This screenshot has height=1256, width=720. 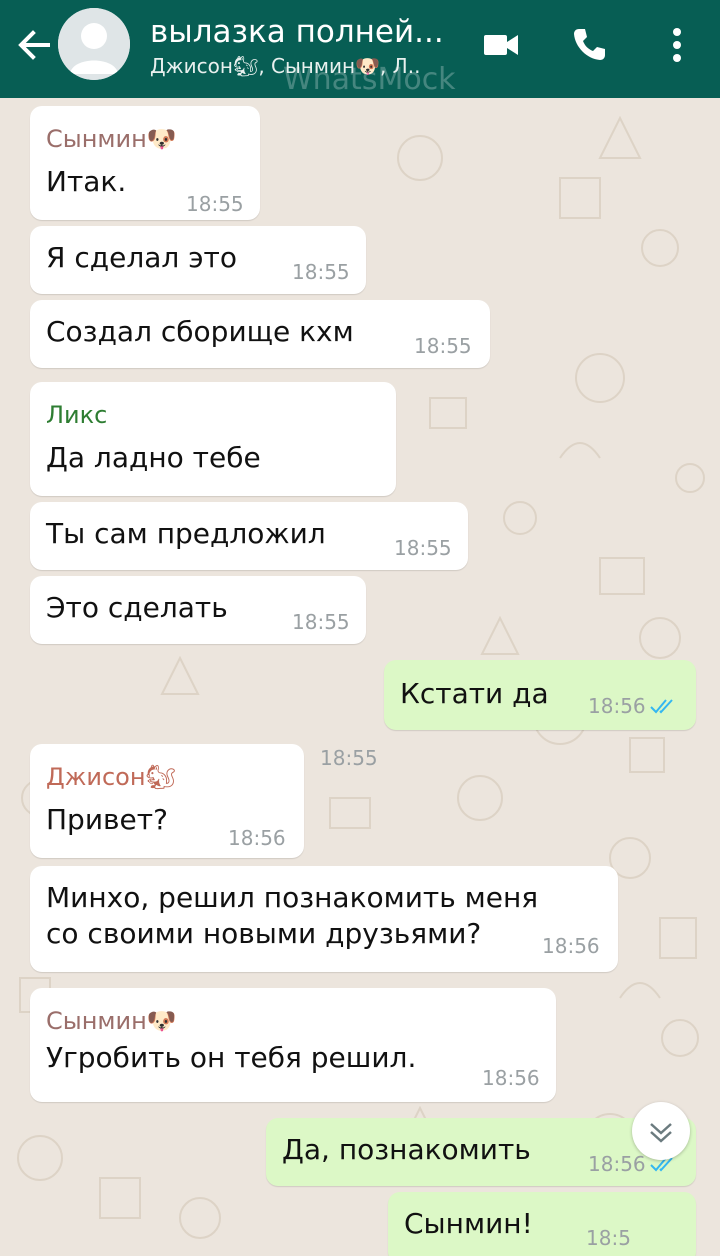 I want to click on scroll-to-bottom-button, so click(x=661, y=1131).